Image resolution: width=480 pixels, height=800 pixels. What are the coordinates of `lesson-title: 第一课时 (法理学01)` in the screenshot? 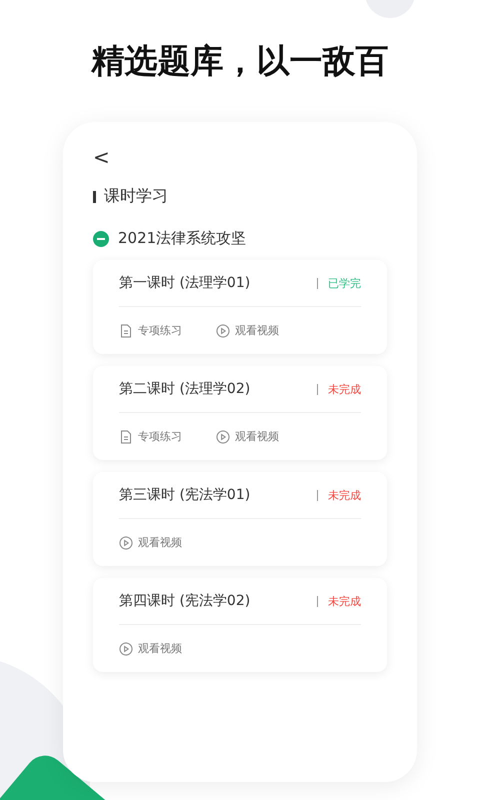 It's located at (185, 283).